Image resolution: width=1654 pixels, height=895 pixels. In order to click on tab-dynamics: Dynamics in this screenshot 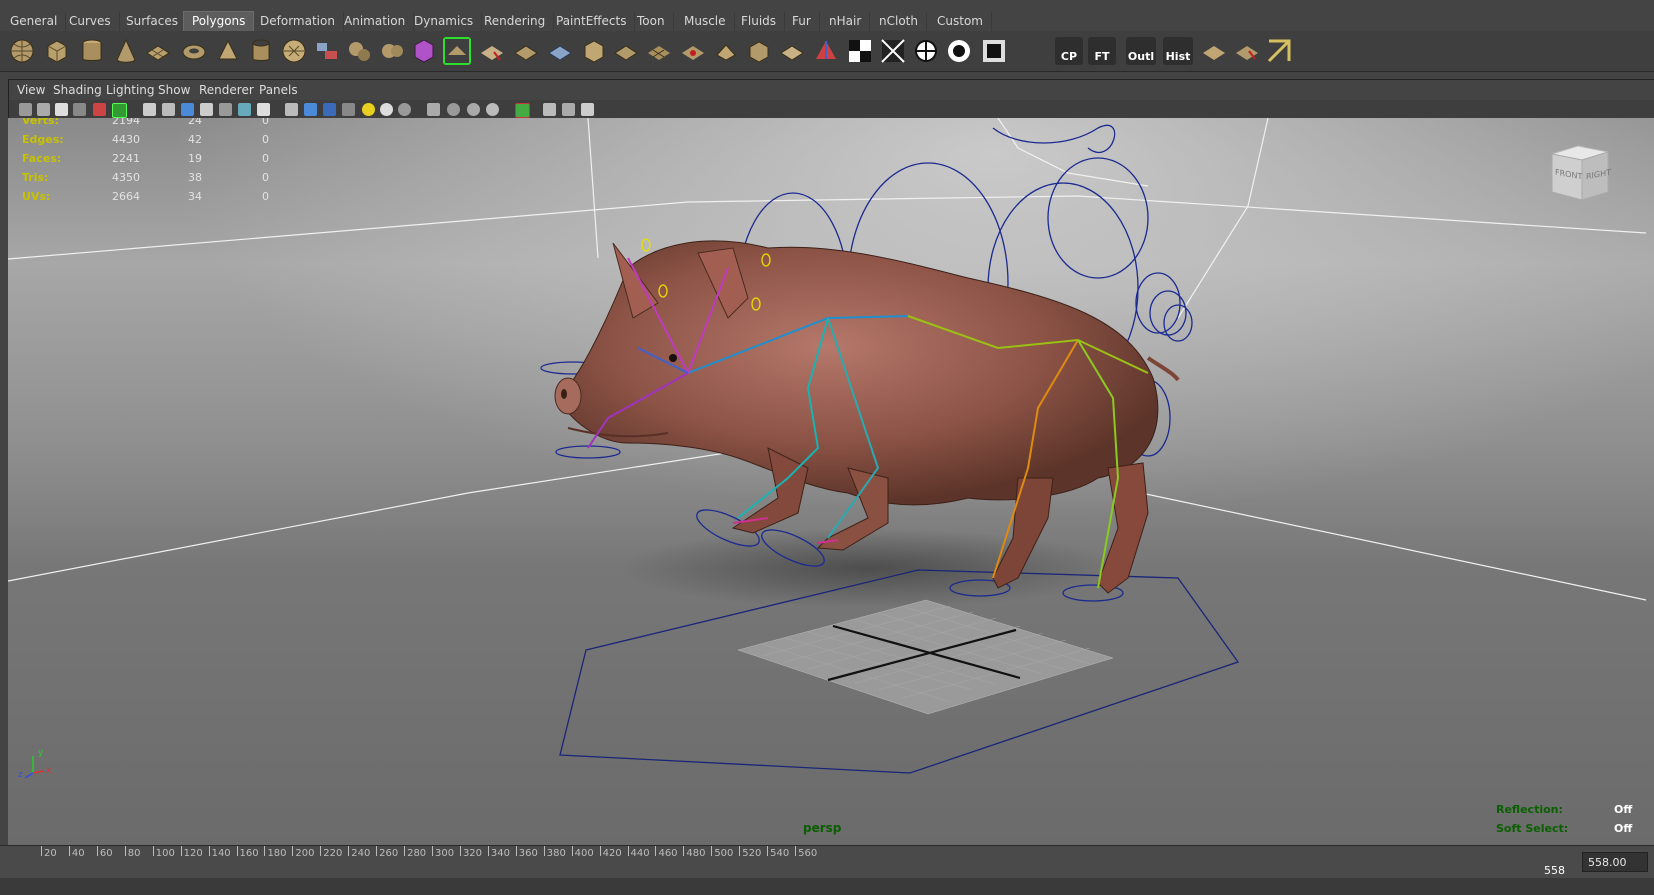, I will do `click(444, 21)`.